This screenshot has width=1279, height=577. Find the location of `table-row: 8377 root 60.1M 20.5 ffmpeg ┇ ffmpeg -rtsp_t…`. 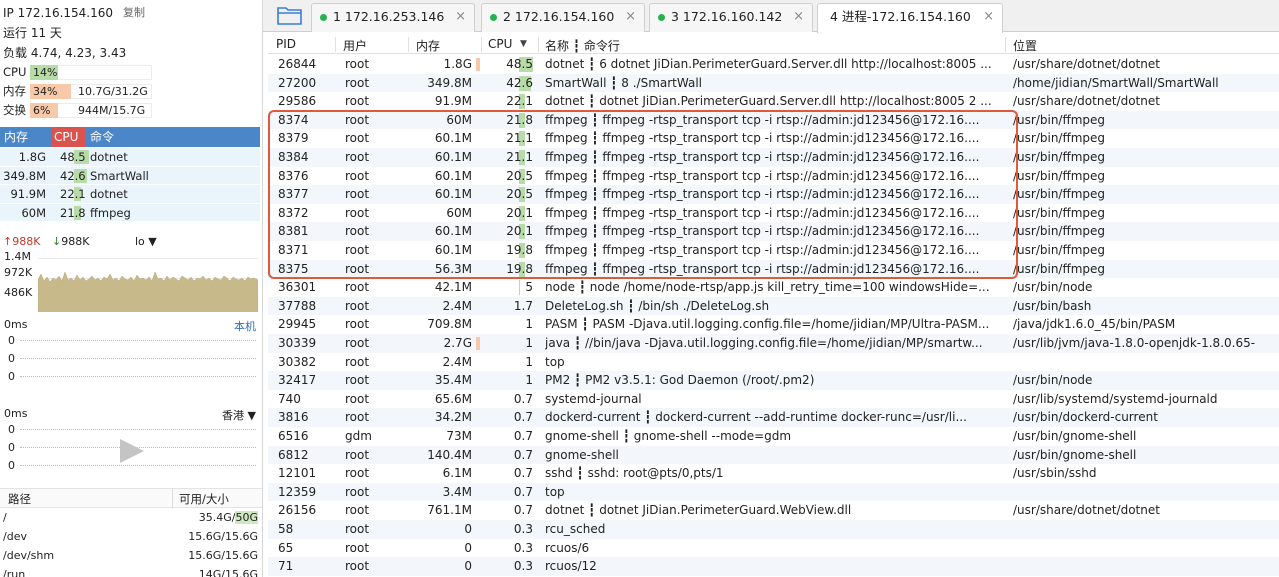

table-row: 8377 root 60.1M 20.5 ffmpeg ┇ ffmpeg -rtsp_t… is located at coordinates (773, 194).